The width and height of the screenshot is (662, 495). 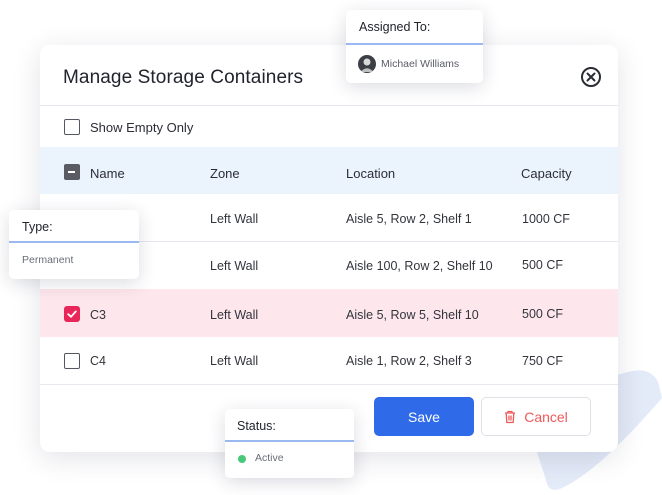 What do you see at coordinates (395, 27) in the screenshot?
I see `assigned-to-title: Assigned To:` at bounding box center [395, 27].